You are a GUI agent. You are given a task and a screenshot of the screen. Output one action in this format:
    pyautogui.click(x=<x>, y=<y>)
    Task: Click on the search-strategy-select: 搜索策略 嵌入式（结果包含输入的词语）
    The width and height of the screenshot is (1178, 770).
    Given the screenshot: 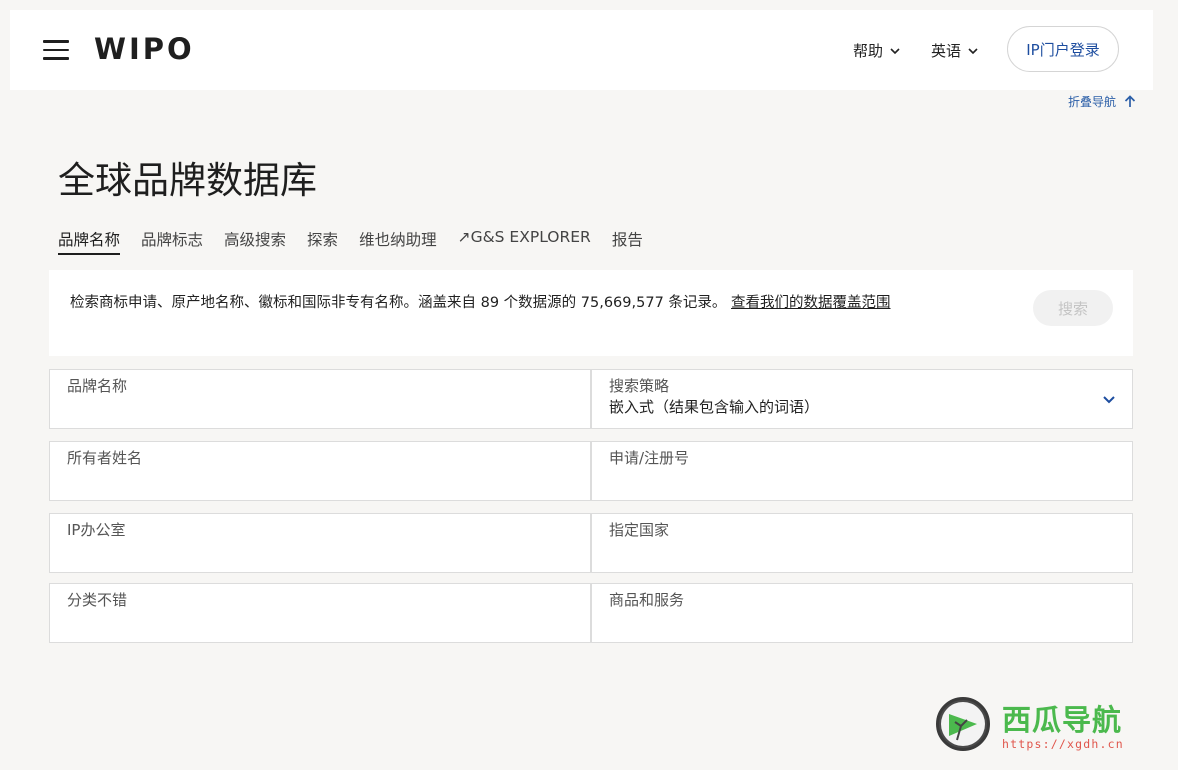 What is the action you would take?
    pyautogui.click(x=862, y=399)
    